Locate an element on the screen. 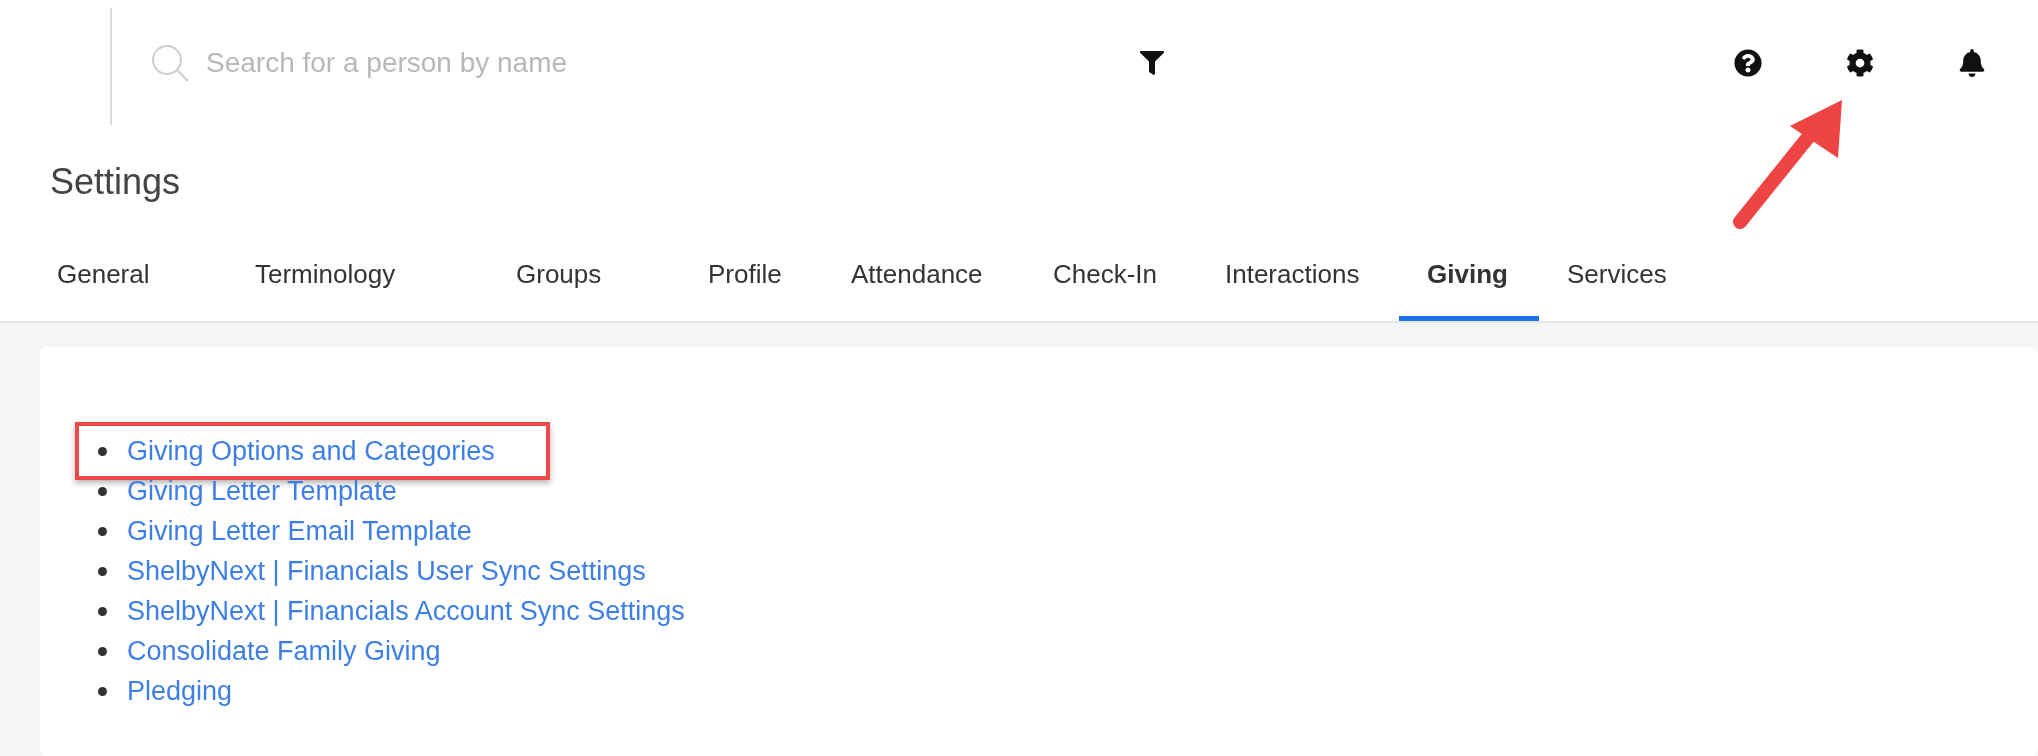 The image size is (2038, 756). tab: Check-In is located at coordinates (1111, 285).